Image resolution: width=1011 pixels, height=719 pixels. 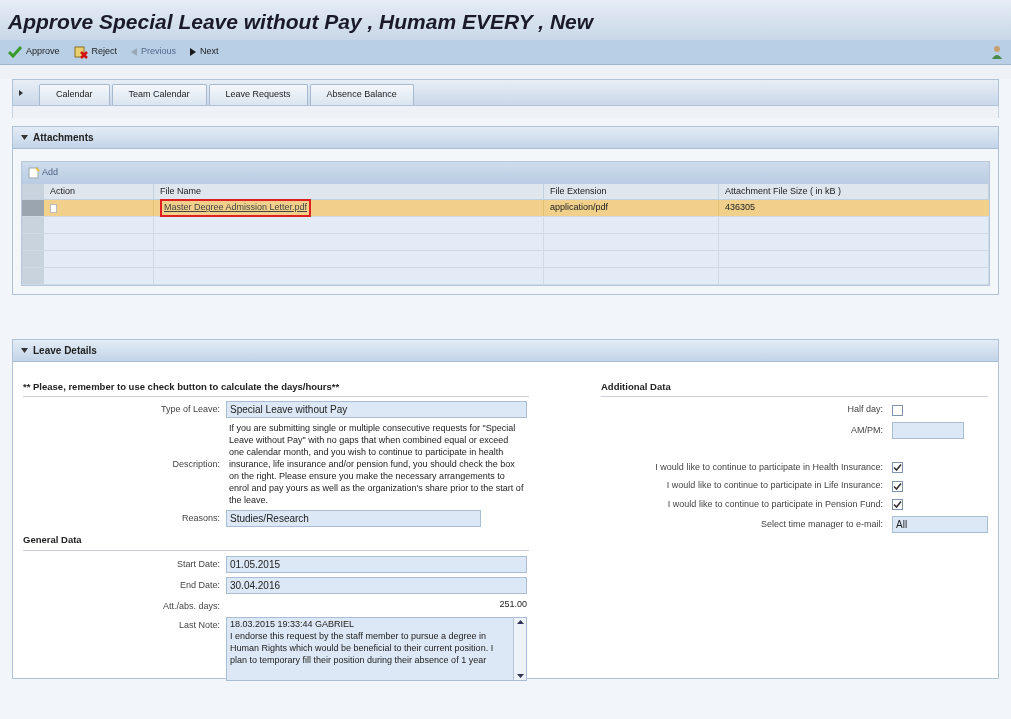 I want to click on toolbar-button: Reject, so click(x=95, y=52).